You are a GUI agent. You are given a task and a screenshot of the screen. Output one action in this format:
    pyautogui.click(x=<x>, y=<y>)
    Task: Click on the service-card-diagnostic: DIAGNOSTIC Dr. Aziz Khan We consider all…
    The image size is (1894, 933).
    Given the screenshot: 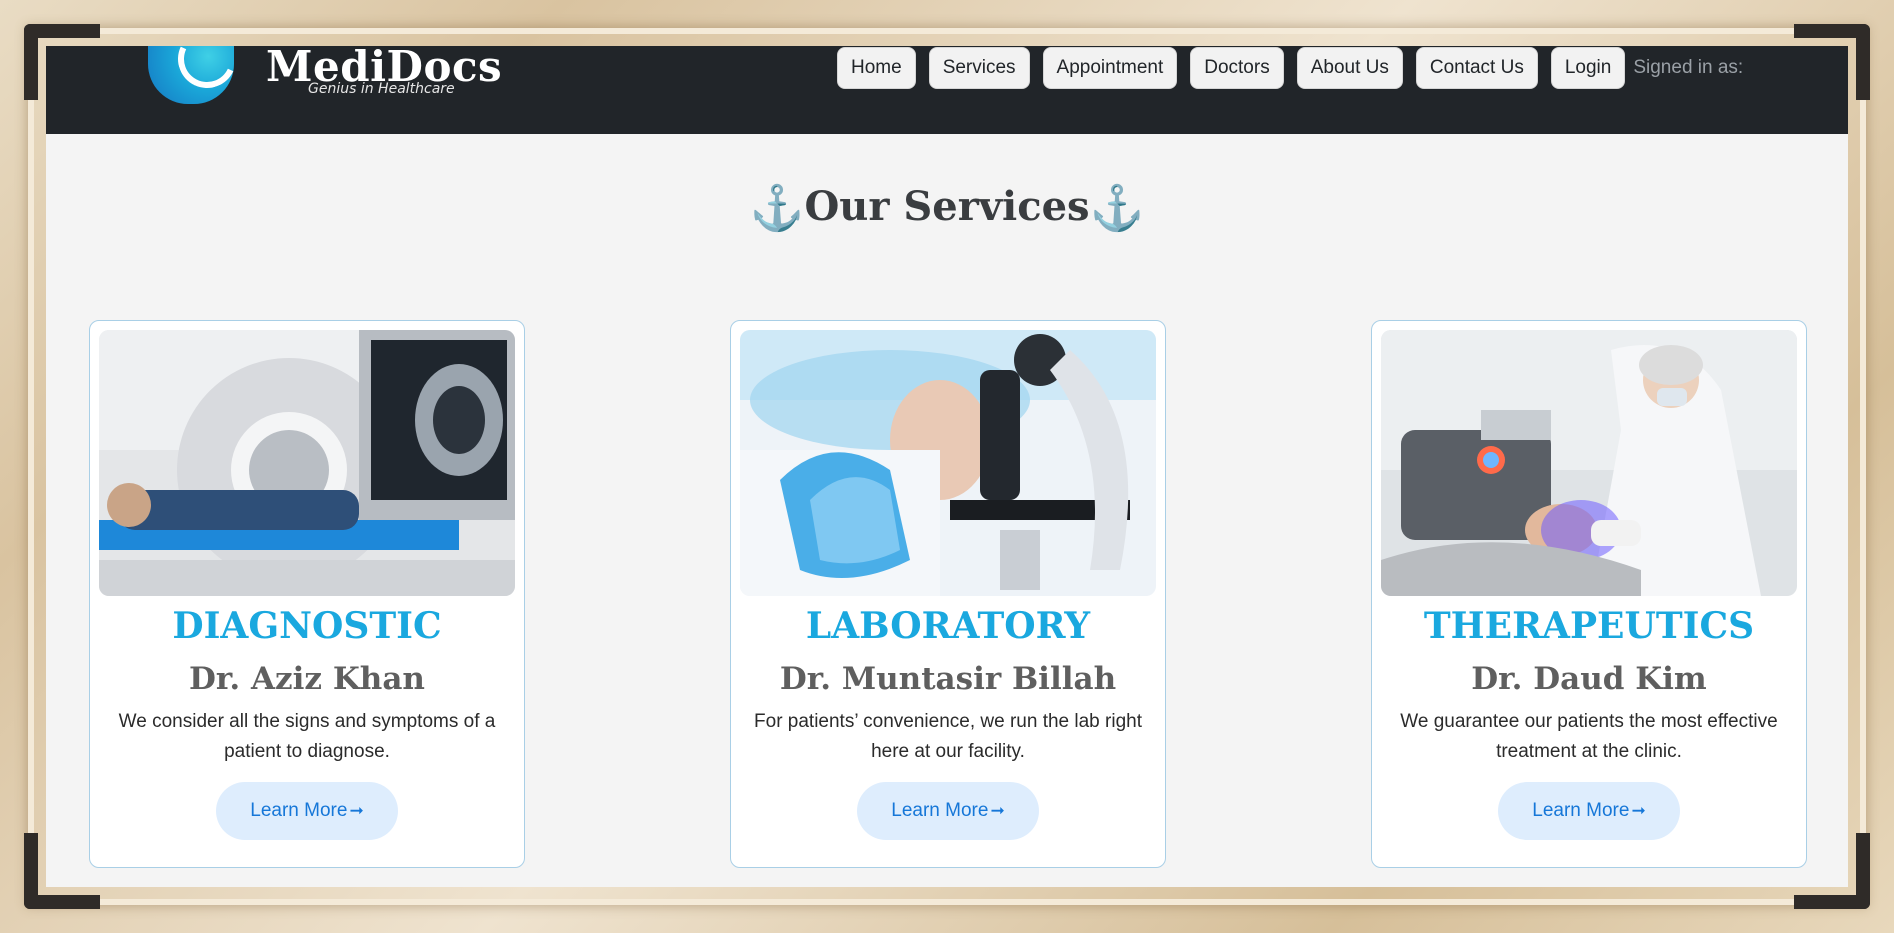 What is the action you would take?
    pyautogui.click(x=307, y=594)
    